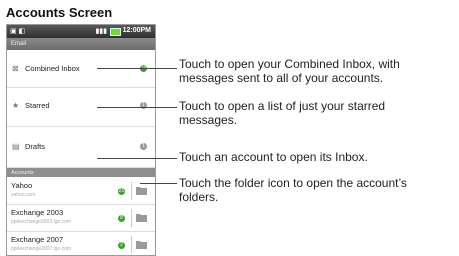  What do you see at coordinates (52, 68) in the screenshot?
I see `mailbox-label: Combined Inbox` at bounding box center [52, 68].